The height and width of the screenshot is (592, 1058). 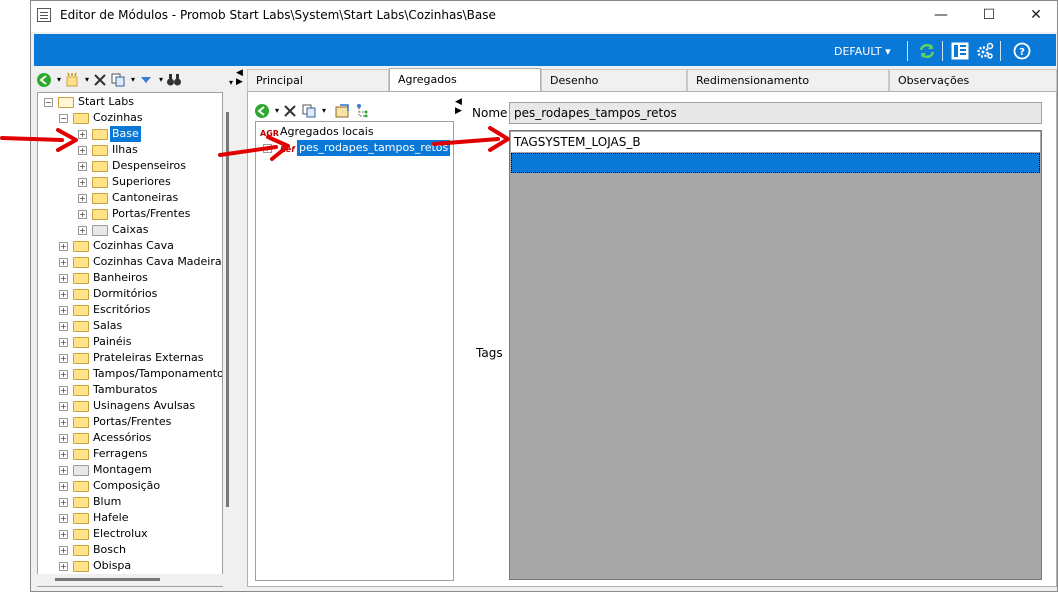 I want to click on tree-item: + Painéis, so click(x=130, y=342).